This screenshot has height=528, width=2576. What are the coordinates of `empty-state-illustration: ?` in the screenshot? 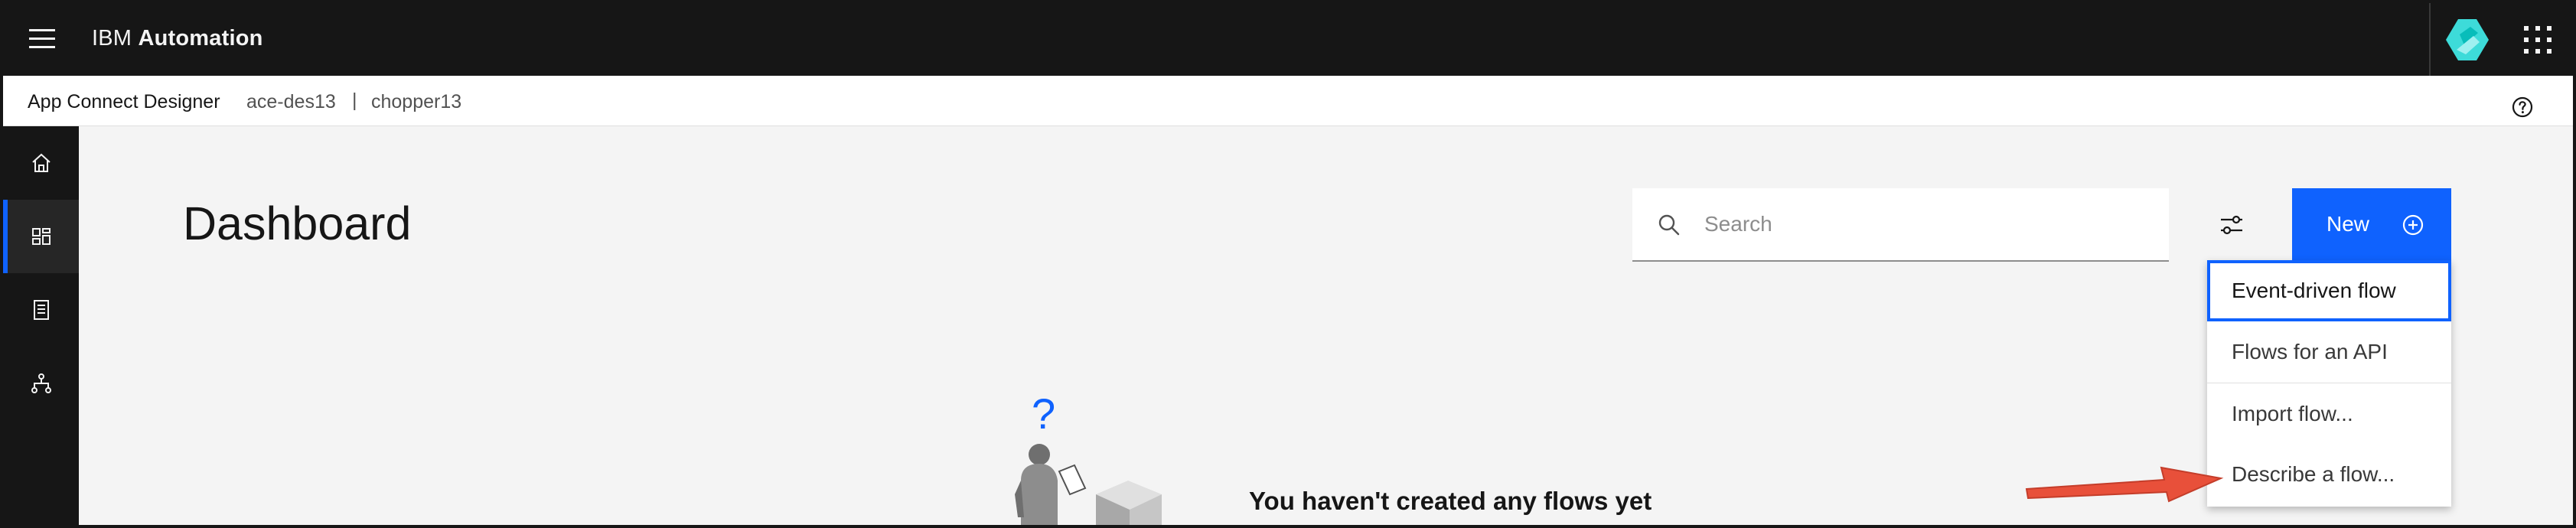 It's located at (1097, 457).